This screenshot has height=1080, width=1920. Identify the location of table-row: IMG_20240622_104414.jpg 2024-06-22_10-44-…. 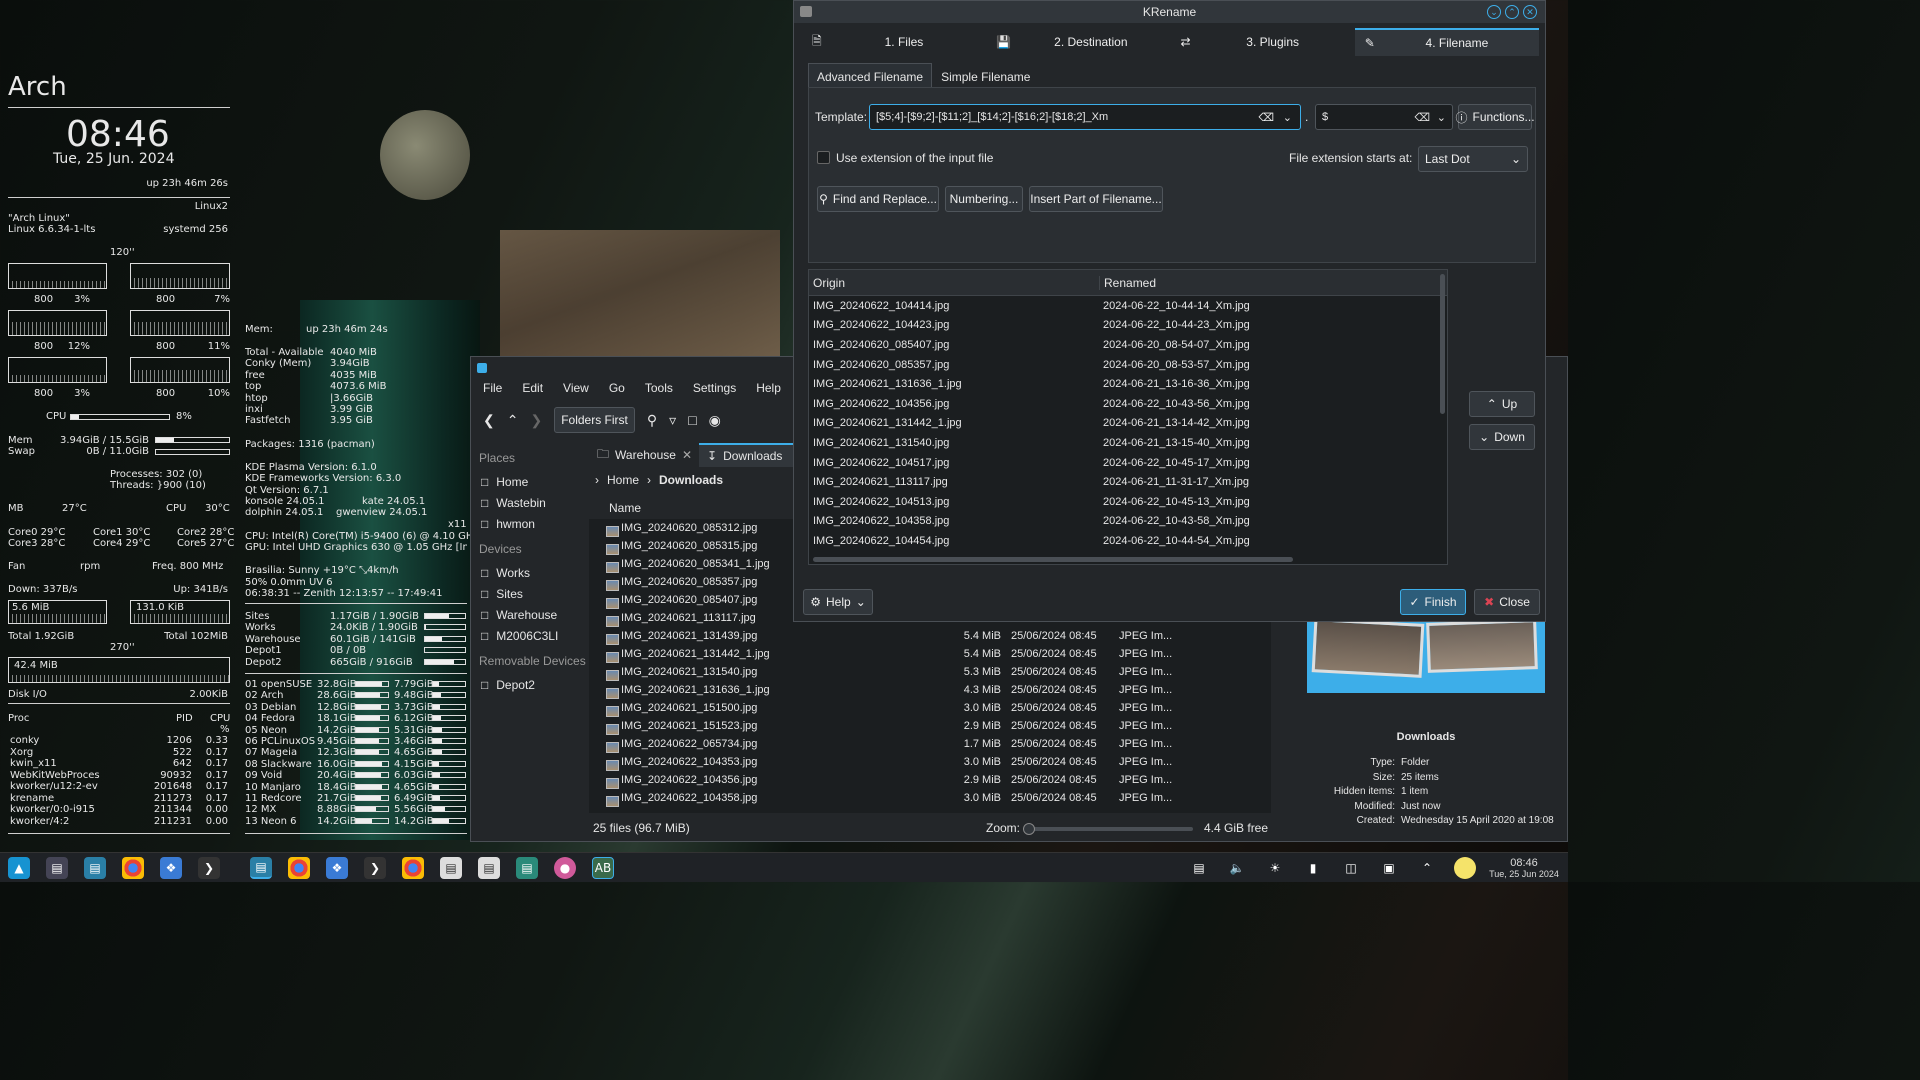
(1128, 306).